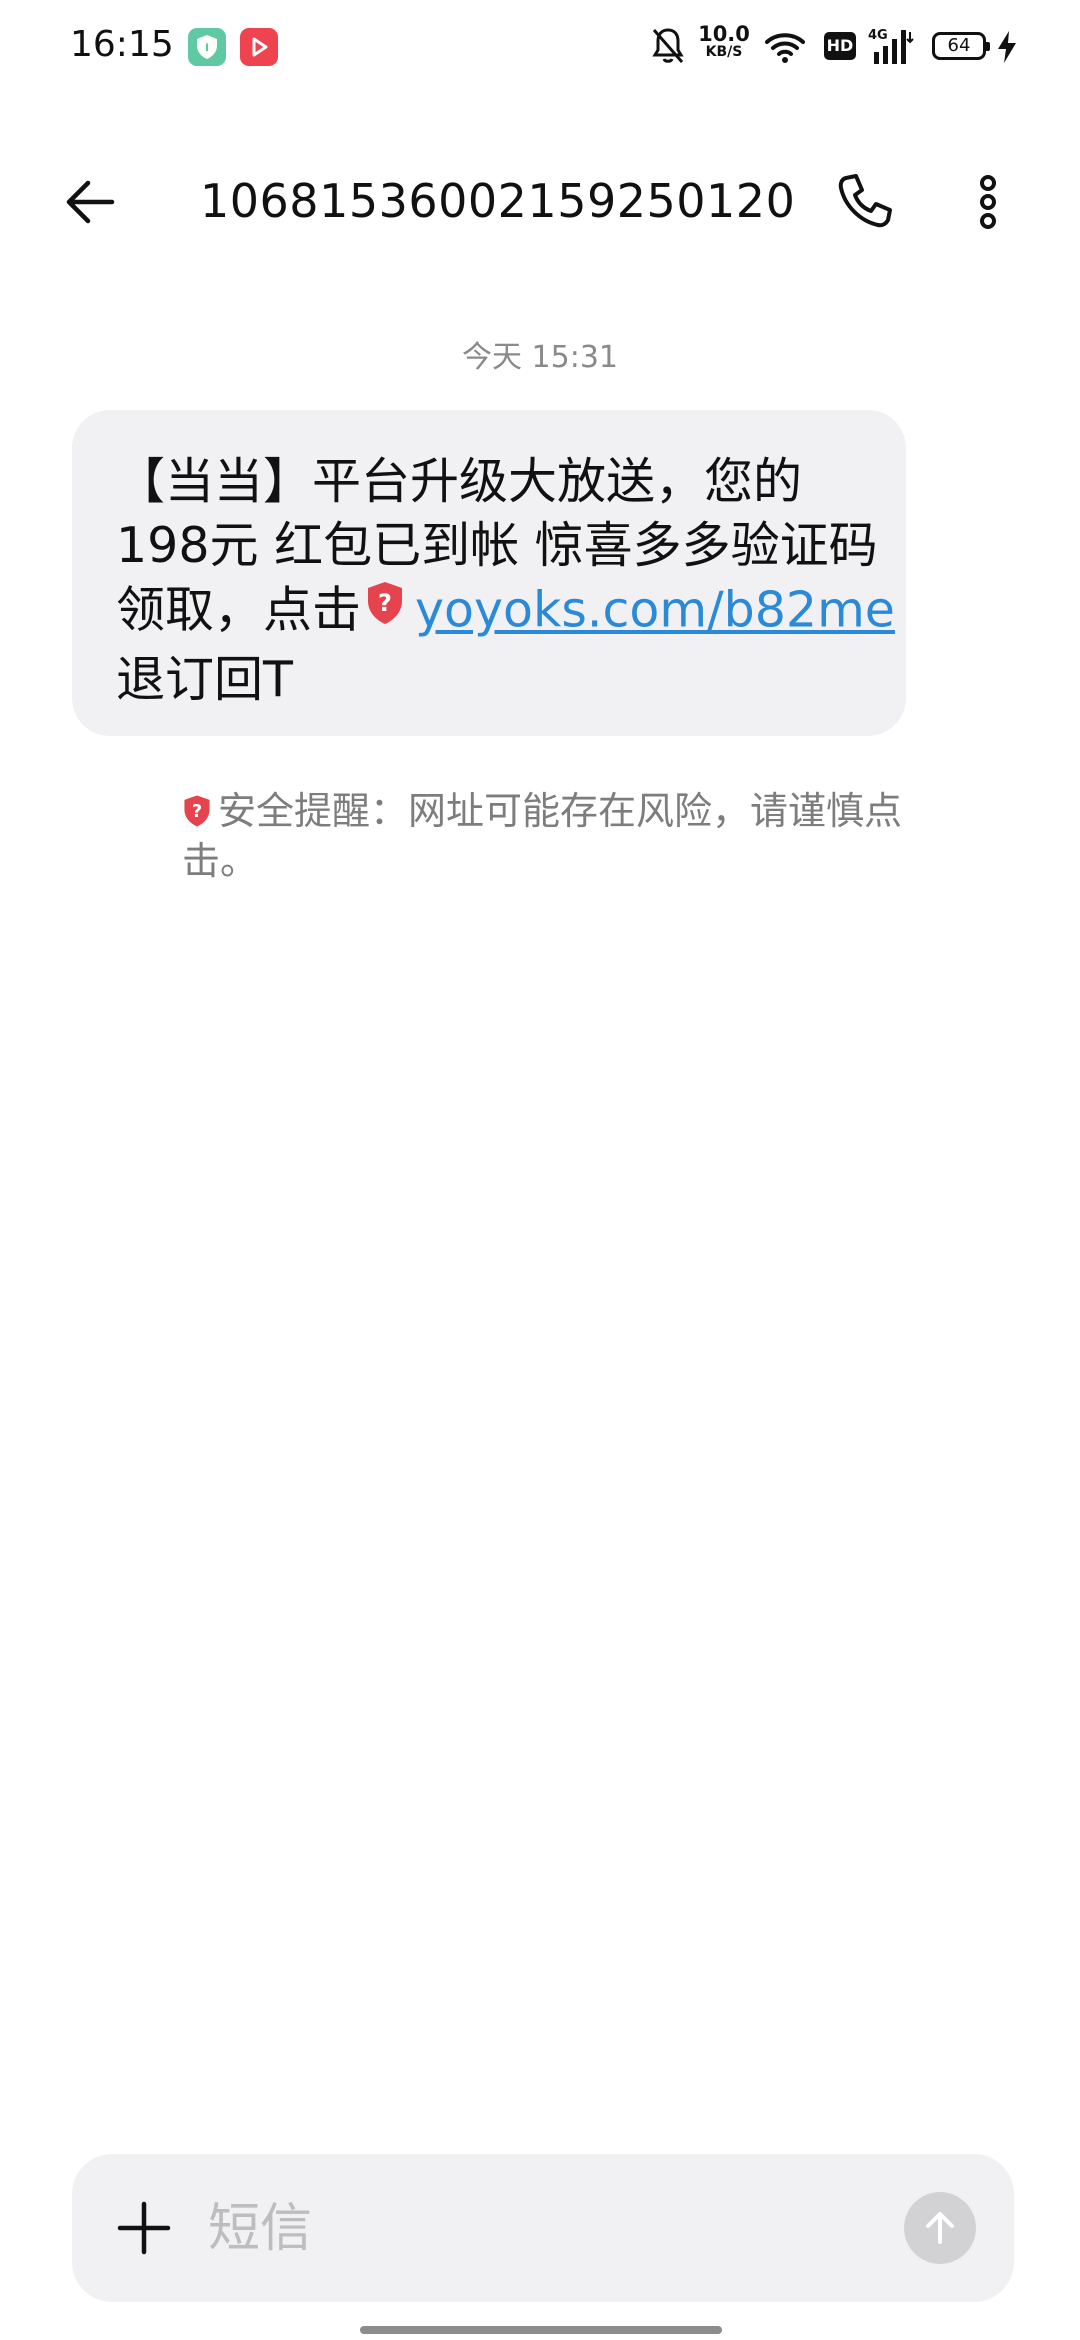 This screenshot has height=2340, width=1080. I want to click on message-line-with-link: 领取，点击? yoyoks.com/b82me, so click(505, 613).